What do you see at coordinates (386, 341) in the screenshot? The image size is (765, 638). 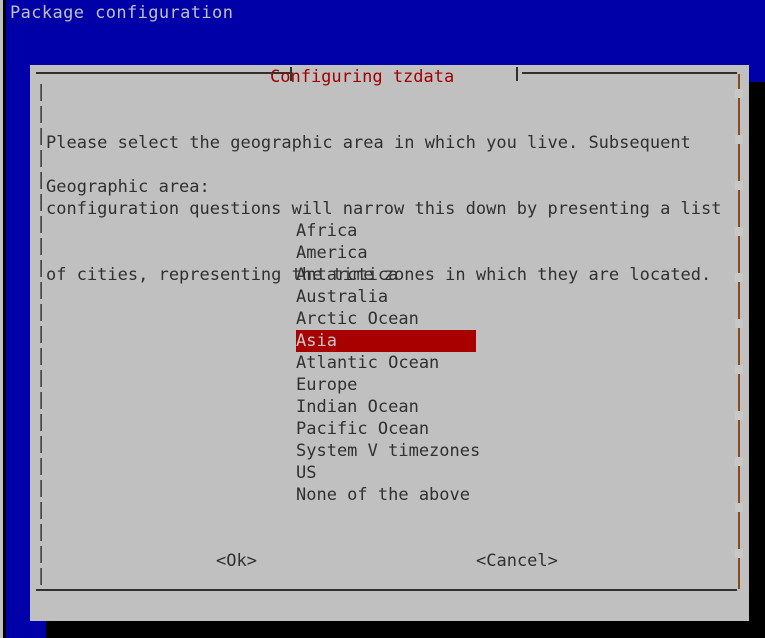 I see `menu-item-asia: Asia` at bounding box center [386, 341].